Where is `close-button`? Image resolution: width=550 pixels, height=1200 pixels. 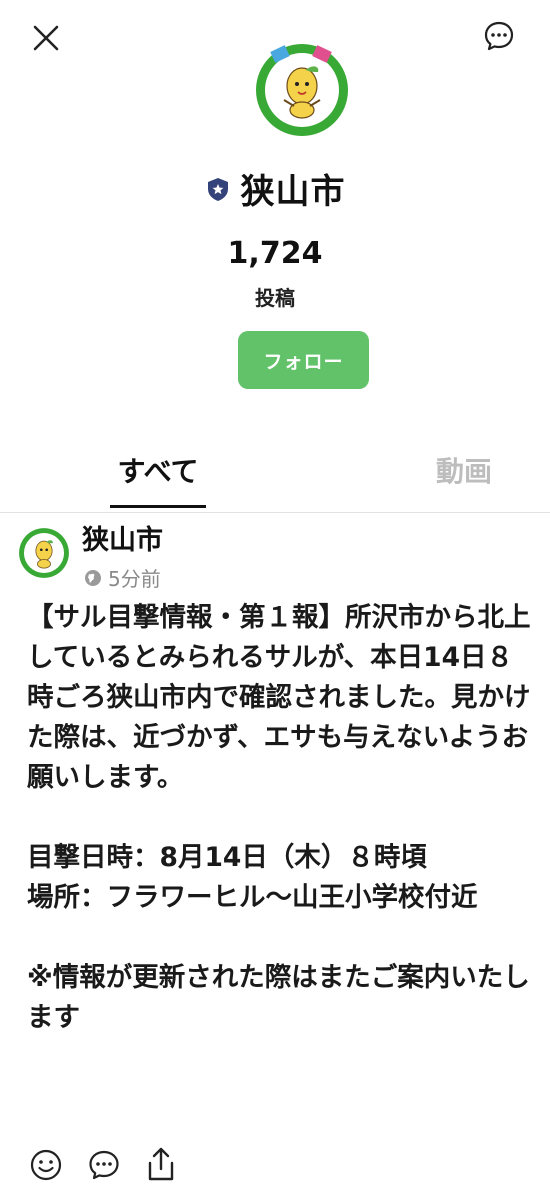
close-button is located at coordinates (46, 38).